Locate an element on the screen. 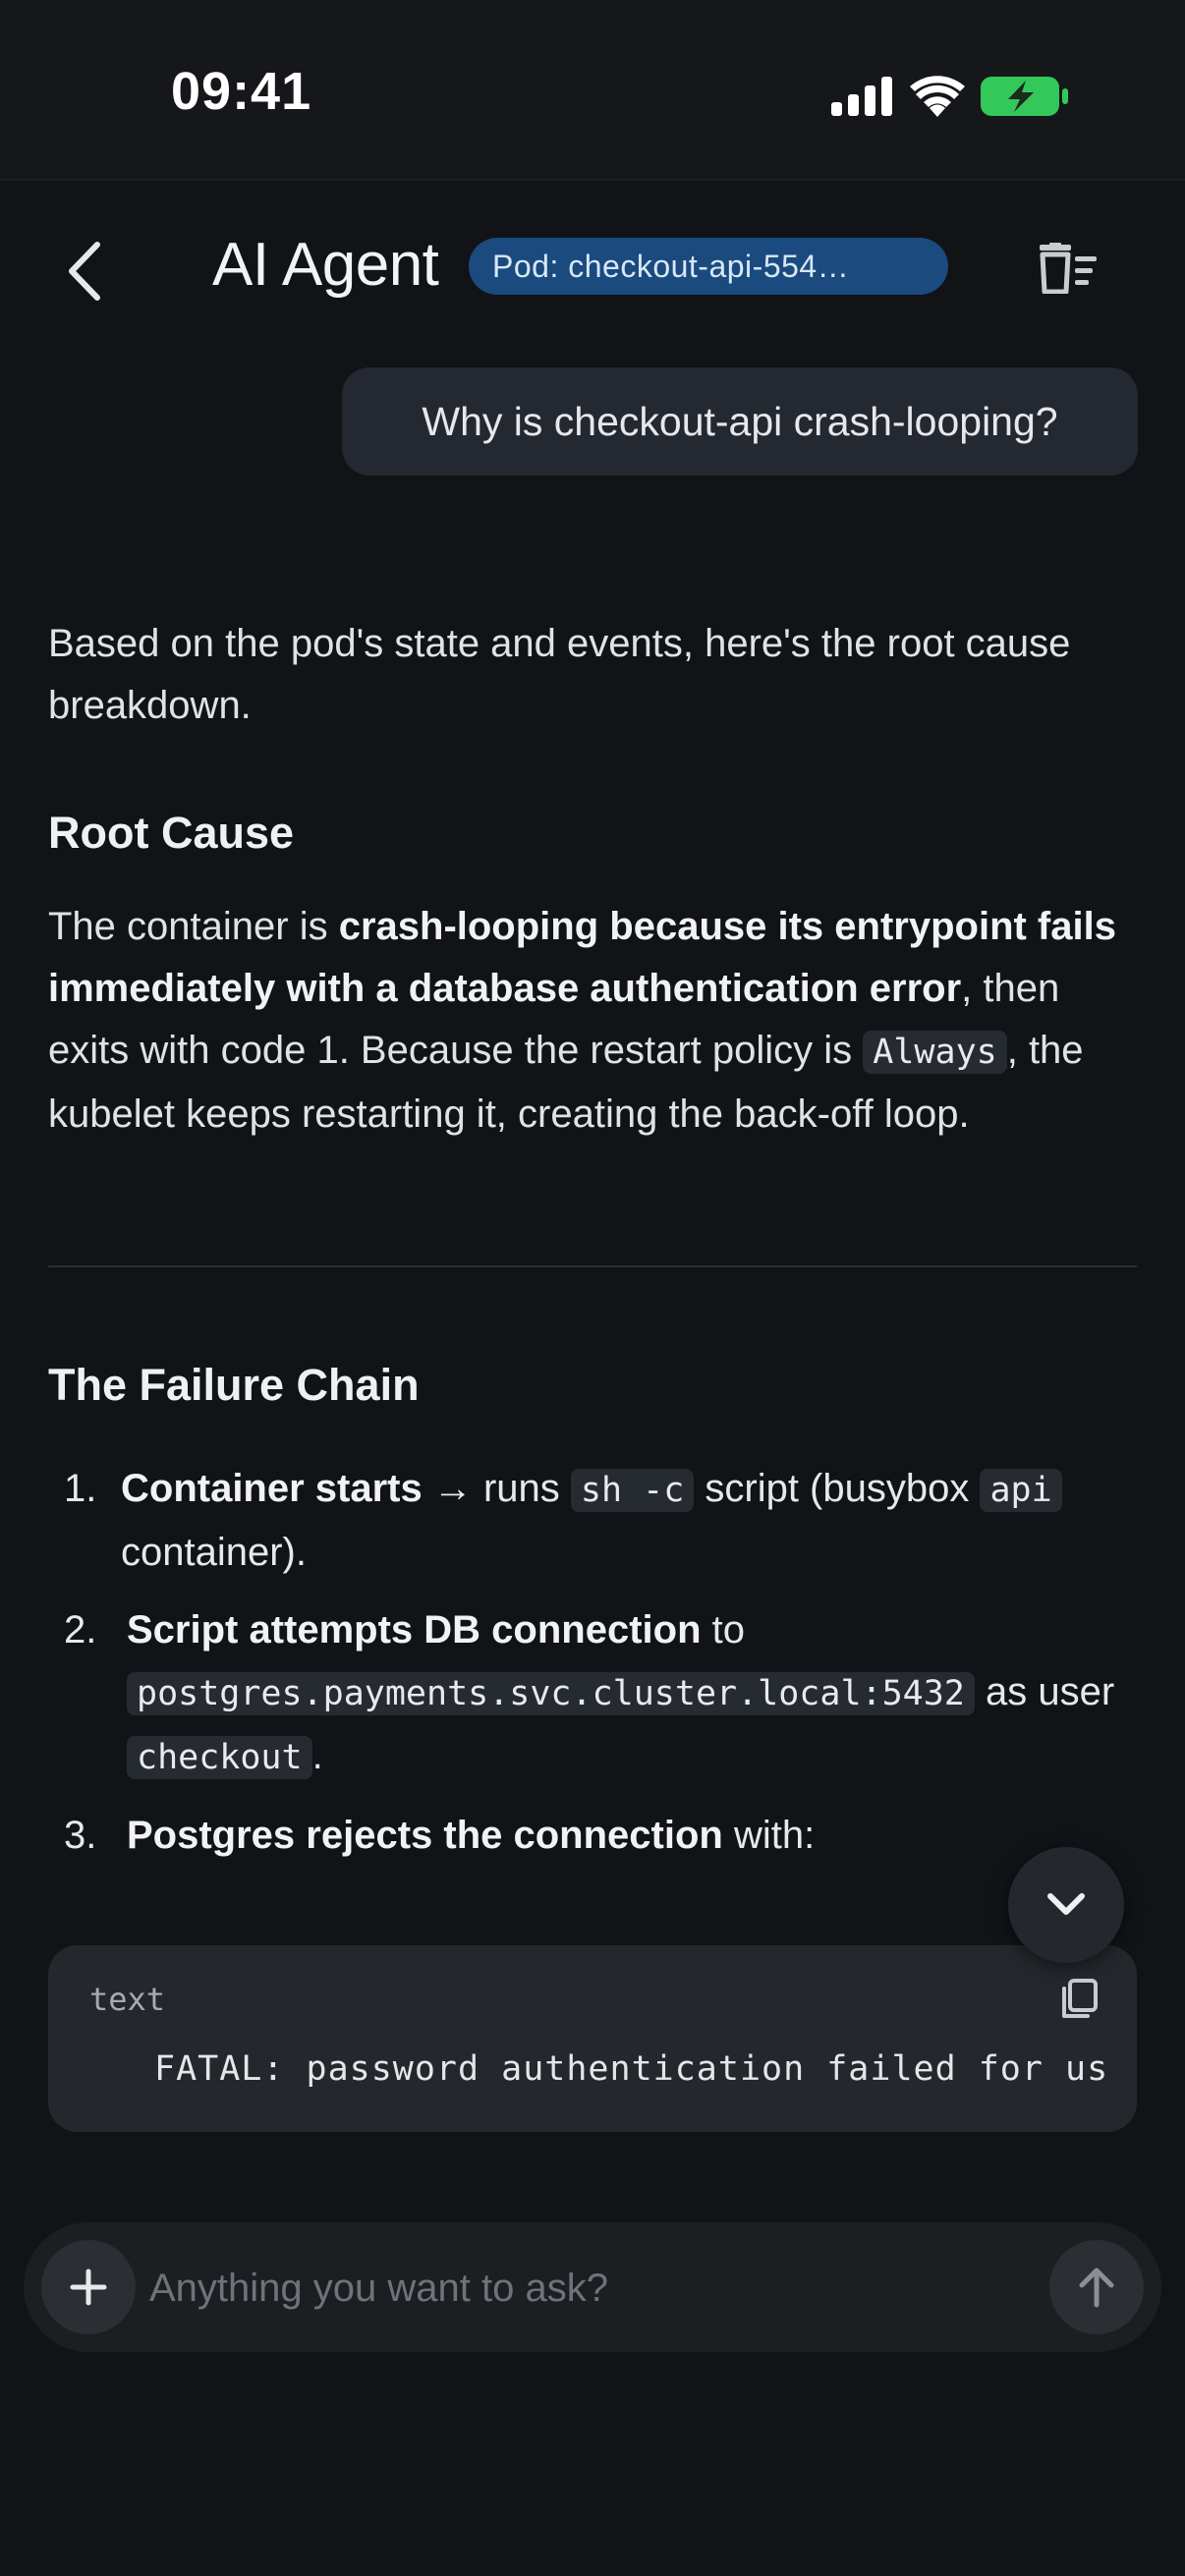  text-run: script (busybox is located at coordinates (838, 1488).